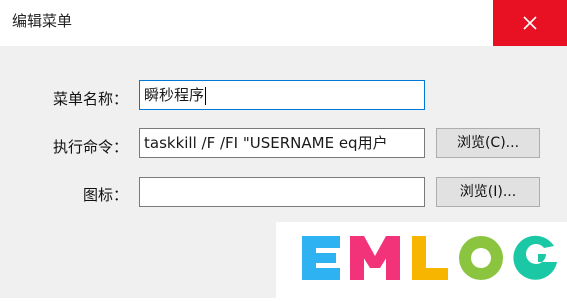 This screenshot has height=302, width=567. What do you see at coordinates (206, 95) in the screenshot?
I see `text-caret` at bounding box center [206, 95].